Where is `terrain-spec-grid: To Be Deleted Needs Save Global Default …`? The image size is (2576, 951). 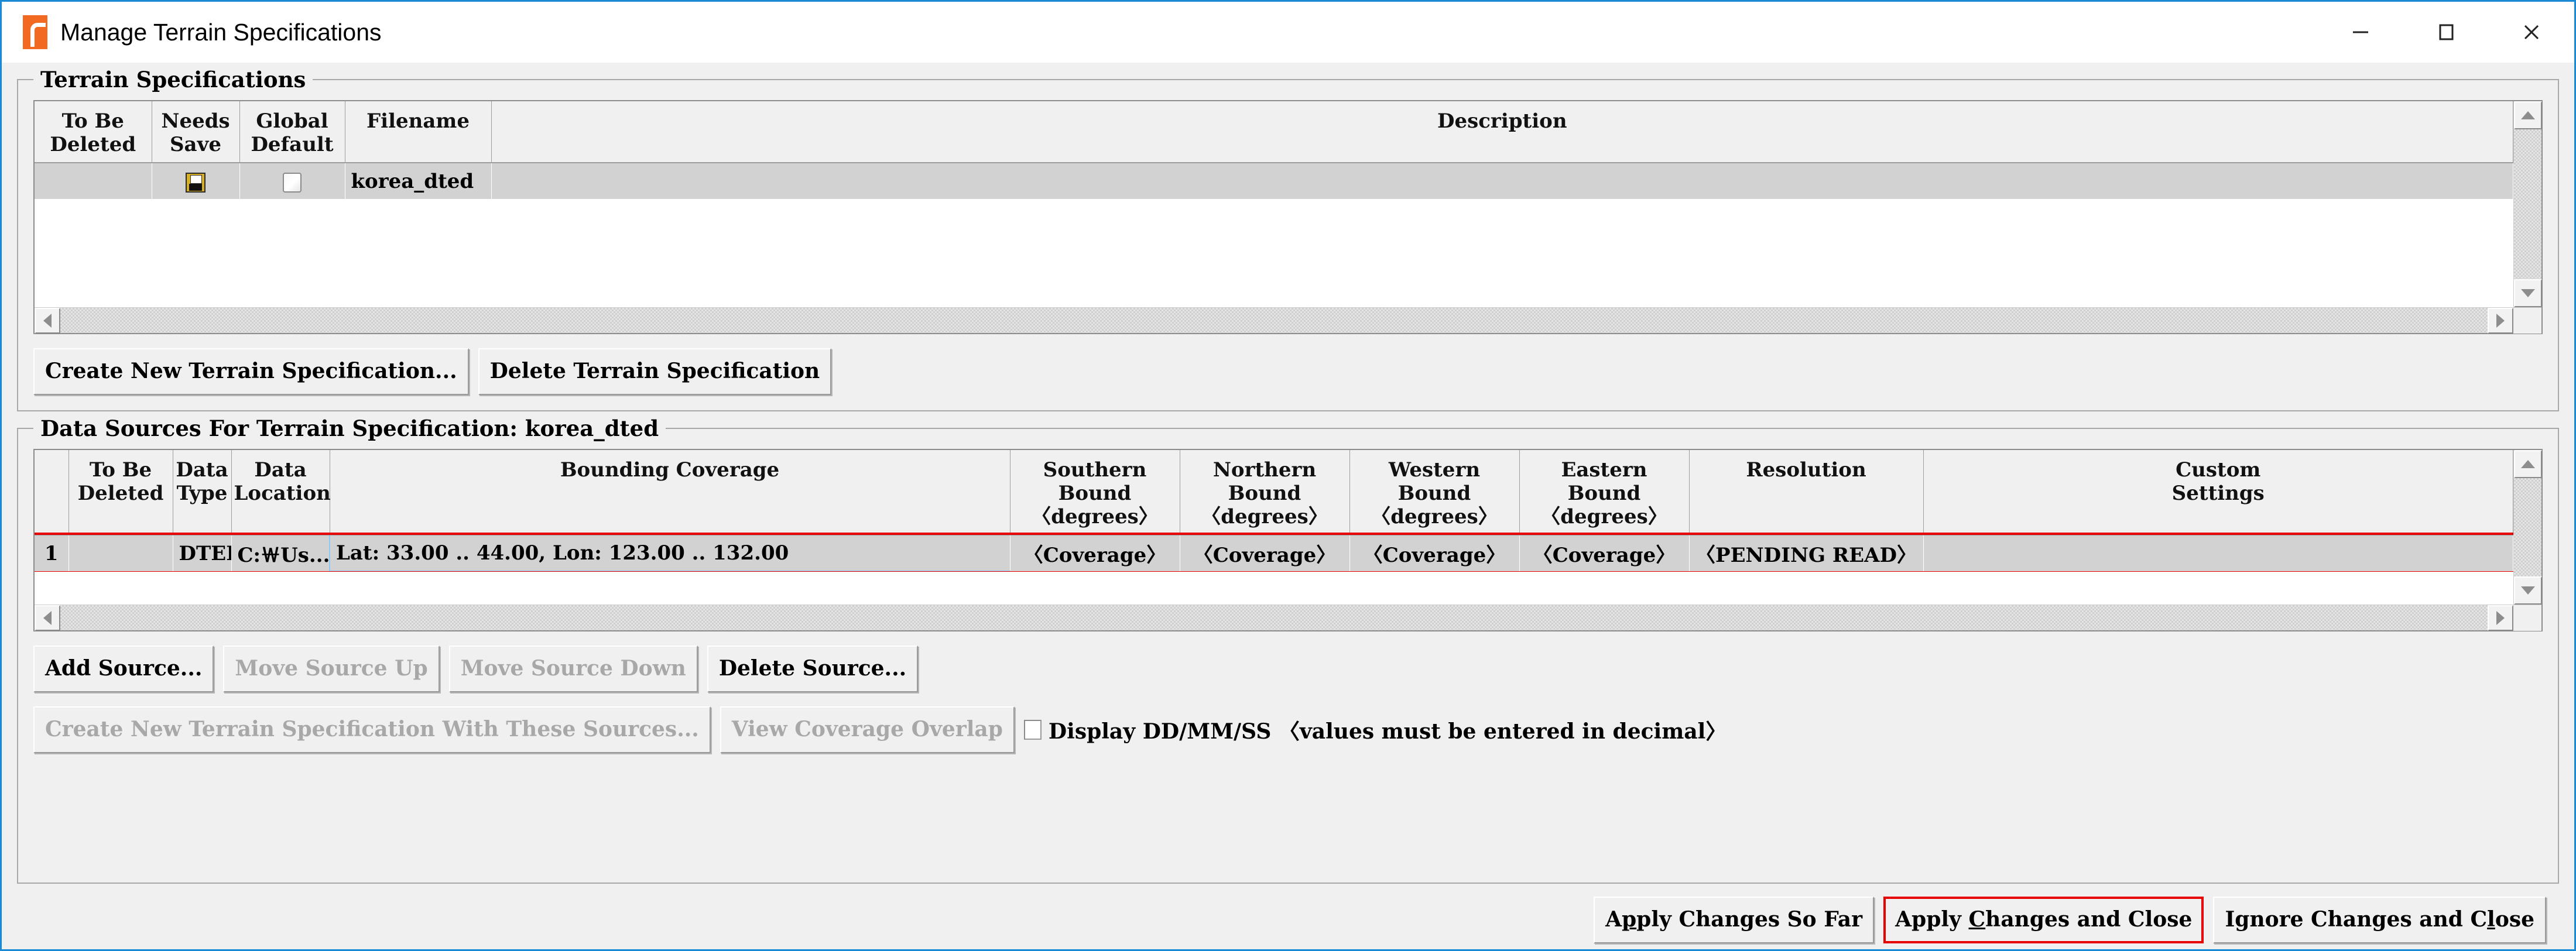 terrain-spec-grid: To Be Deleted Needs Save Global Default … is located at coordinates (1274, 150).